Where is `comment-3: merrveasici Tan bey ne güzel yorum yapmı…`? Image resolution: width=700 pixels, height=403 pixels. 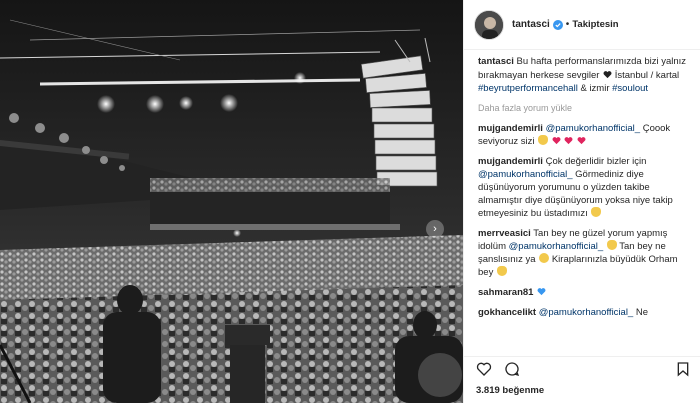 comment-3: merrveasici Tan bey ne güzel yorum yapmı… is located at coordinates (584, 253).